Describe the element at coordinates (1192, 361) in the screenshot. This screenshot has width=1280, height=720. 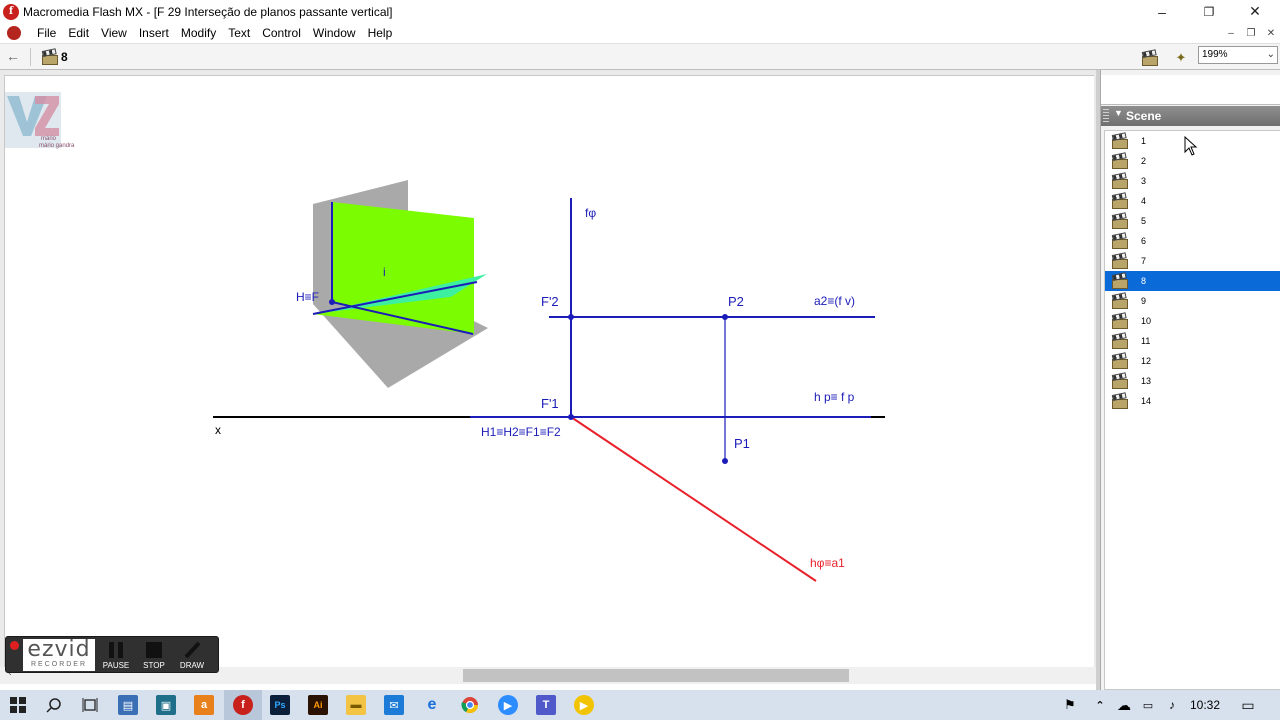
I see `scene-row: 12` at that location.